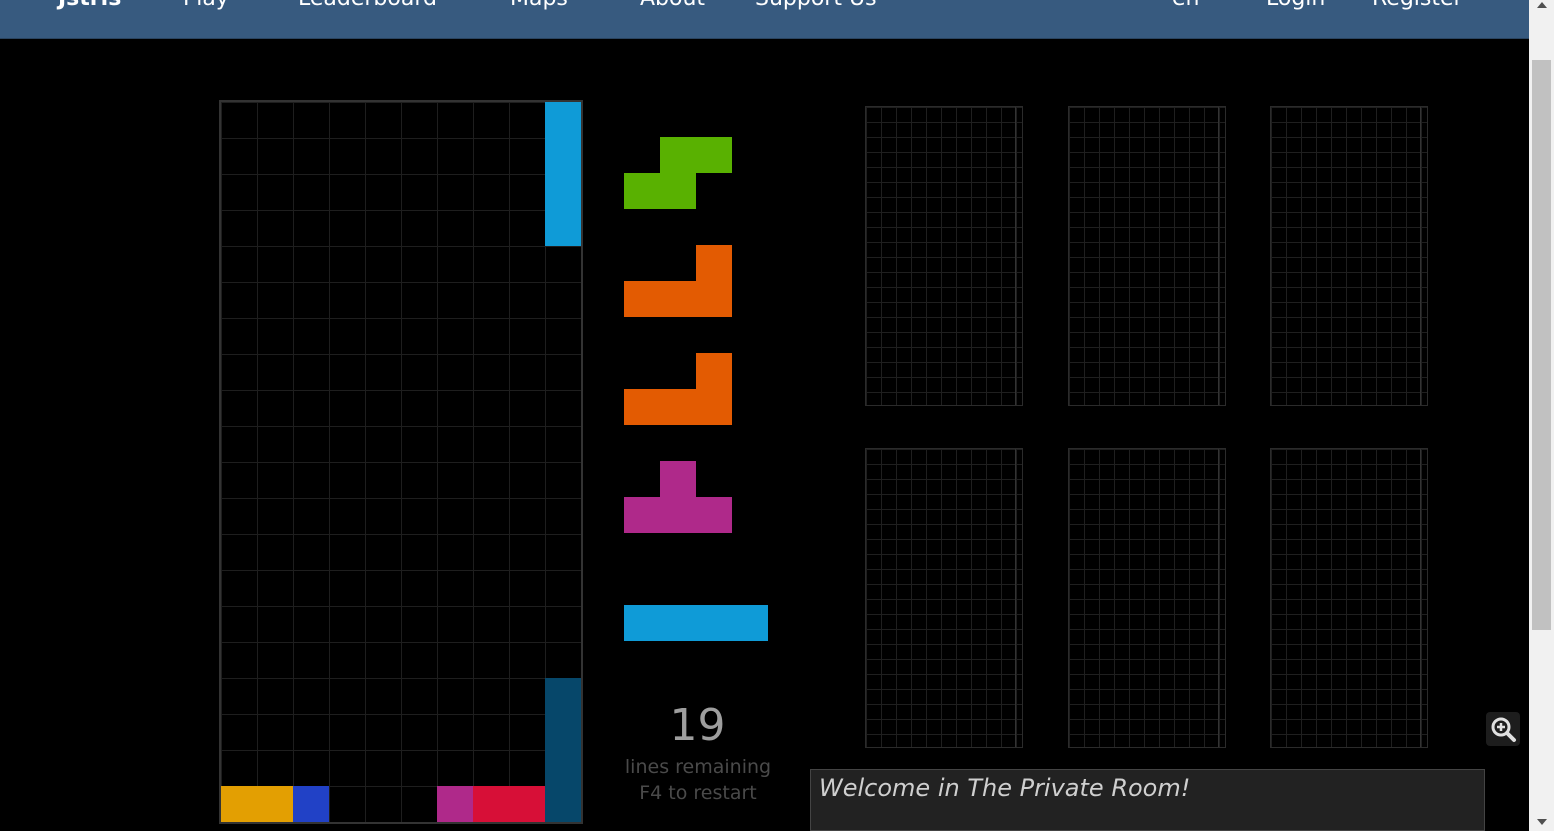  I want to click on nav-leaderboard: Leaderboard, so click(367, 6).